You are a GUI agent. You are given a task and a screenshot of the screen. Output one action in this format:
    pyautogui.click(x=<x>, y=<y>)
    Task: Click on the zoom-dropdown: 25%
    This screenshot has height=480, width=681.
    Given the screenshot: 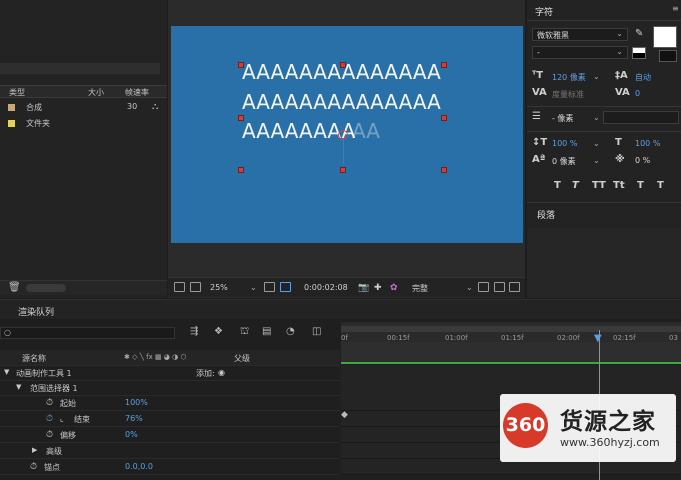 What is the action you would take?
    pyautogui.click(x=219, y=287)
    